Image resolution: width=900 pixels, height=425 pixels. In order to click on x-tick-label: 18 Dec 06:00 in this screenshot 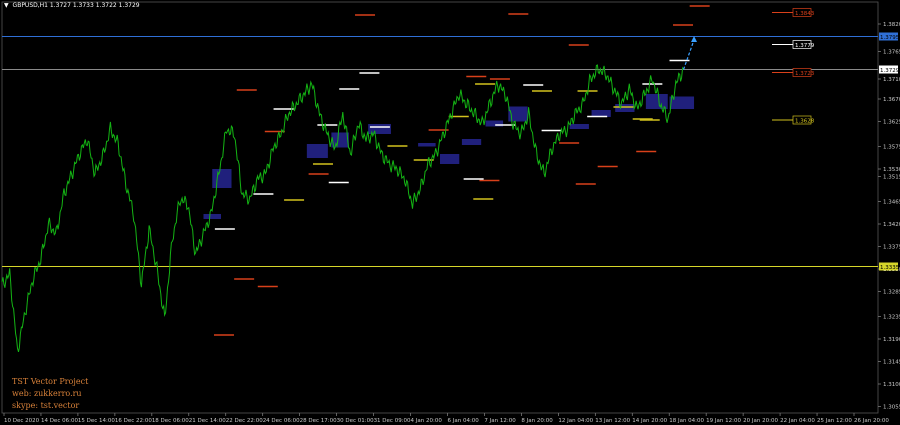, I will do `click(170, 421)`.